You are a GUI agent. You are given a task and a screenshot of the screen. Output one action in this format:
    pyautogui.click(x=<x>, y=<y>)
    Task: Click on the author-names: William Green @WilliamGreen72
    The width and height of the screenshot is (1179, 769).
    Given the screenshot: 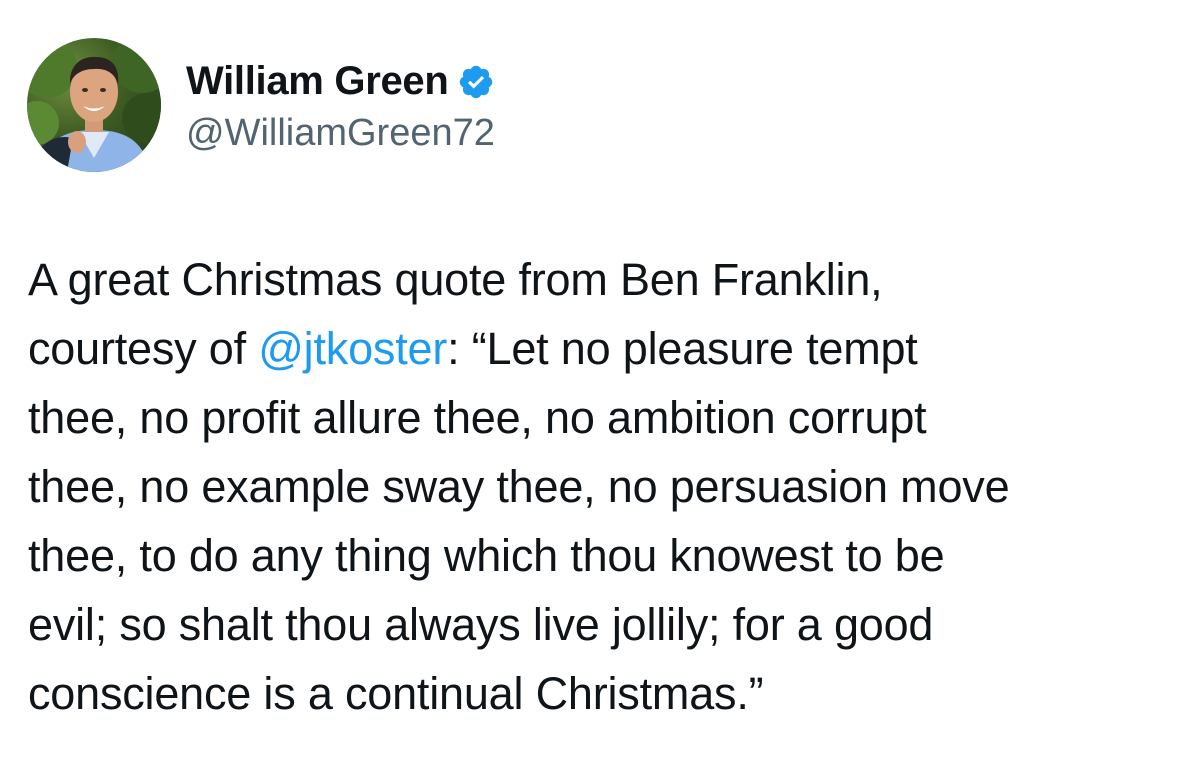 What is the action you would take?
    pyautogui.click(x=340, y=105)
    